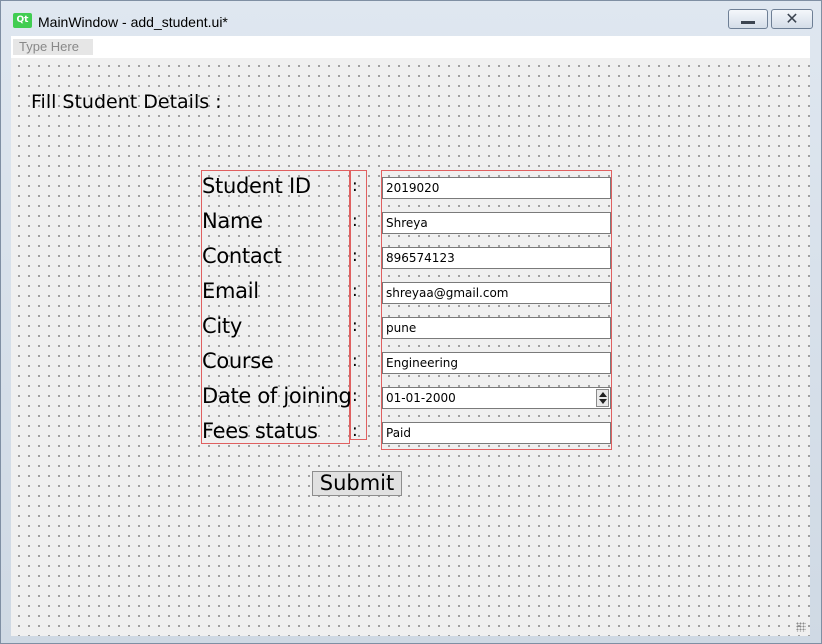  Describe the element at coordinates (355, 291) in the screenshot. I see `colon-email: :` at that location.